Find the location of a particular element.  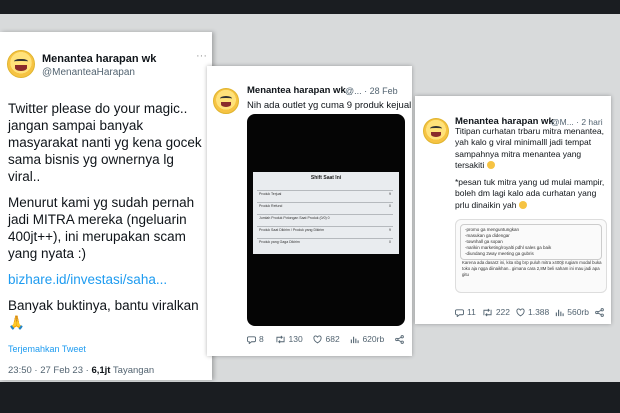

like-button: 1.388 is located at coordinates (532, 312).